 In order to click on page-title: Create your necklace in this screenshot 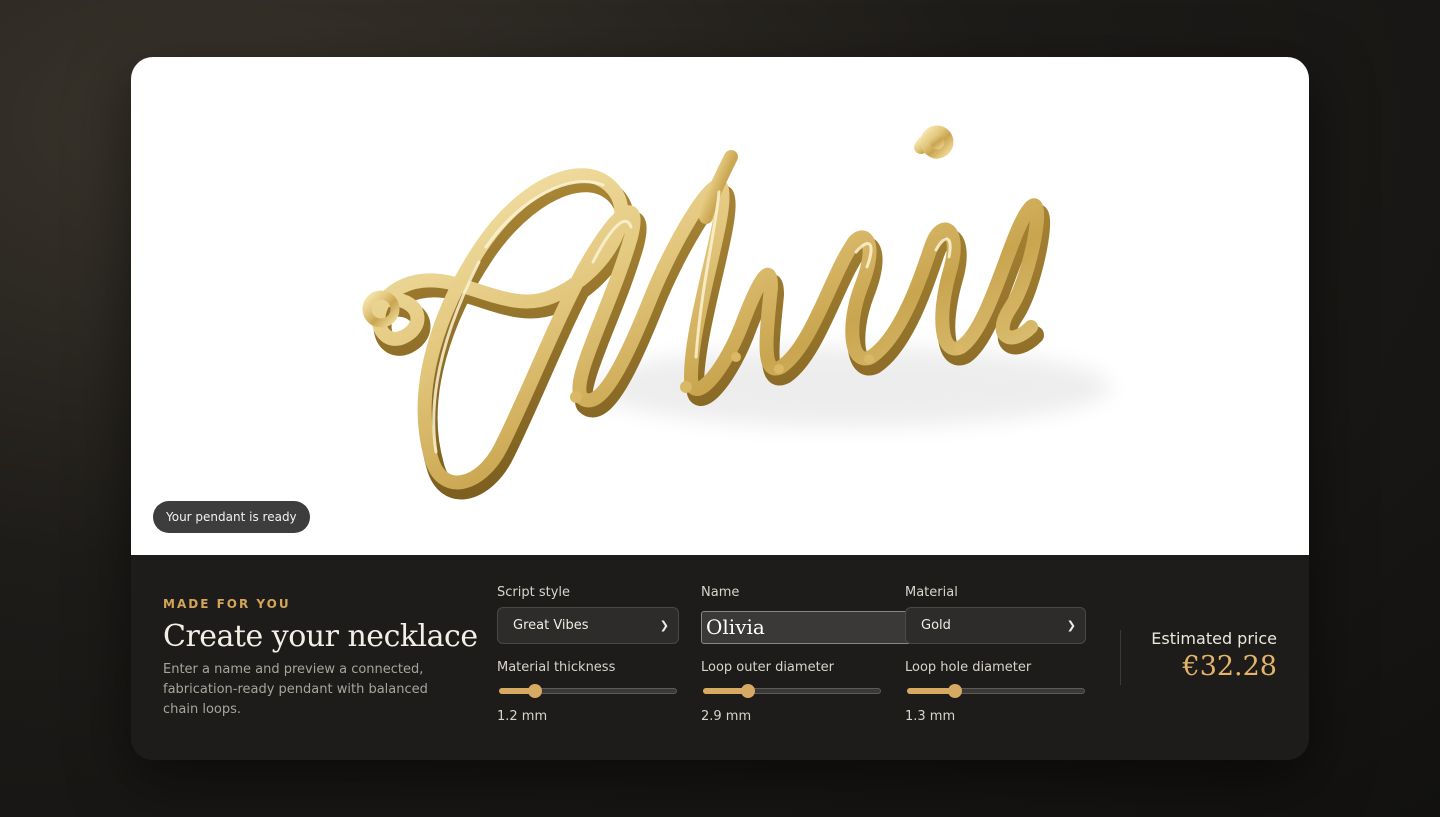, I will do `click(320, 636)`.